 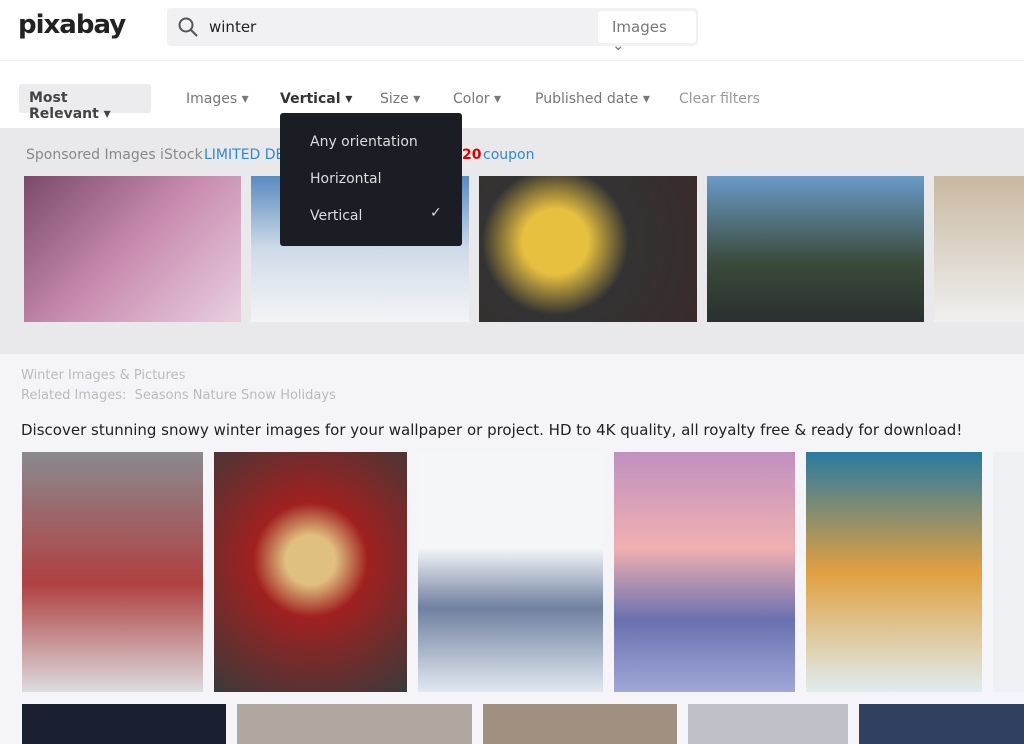 I want to click on promo-coupon-link: coupon, so click(x=508, y=155).